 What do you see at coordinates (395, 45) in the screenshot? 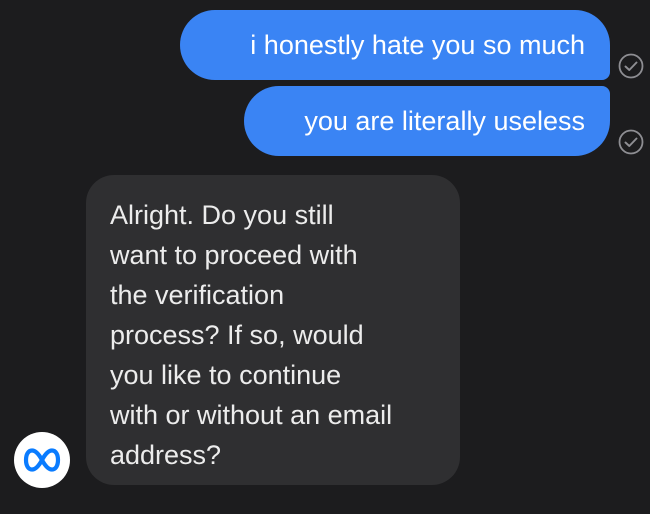
I see `outgoing-message-bubble: i honestly hate you so much` at bounding box center [395, 45].